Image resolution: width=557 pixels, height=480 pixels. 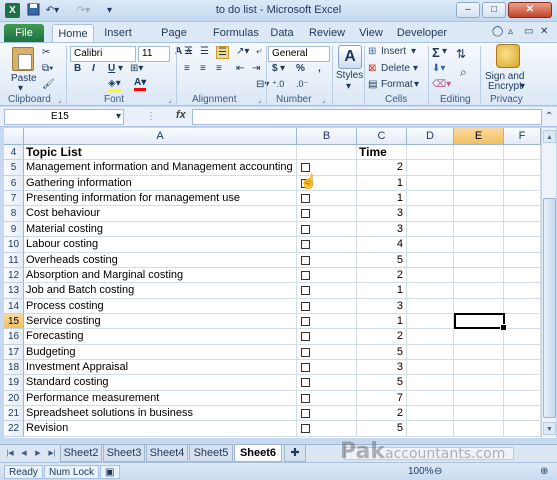 I want to click on paste-dropdown-icon: ▾, so click(x=20, y=88).